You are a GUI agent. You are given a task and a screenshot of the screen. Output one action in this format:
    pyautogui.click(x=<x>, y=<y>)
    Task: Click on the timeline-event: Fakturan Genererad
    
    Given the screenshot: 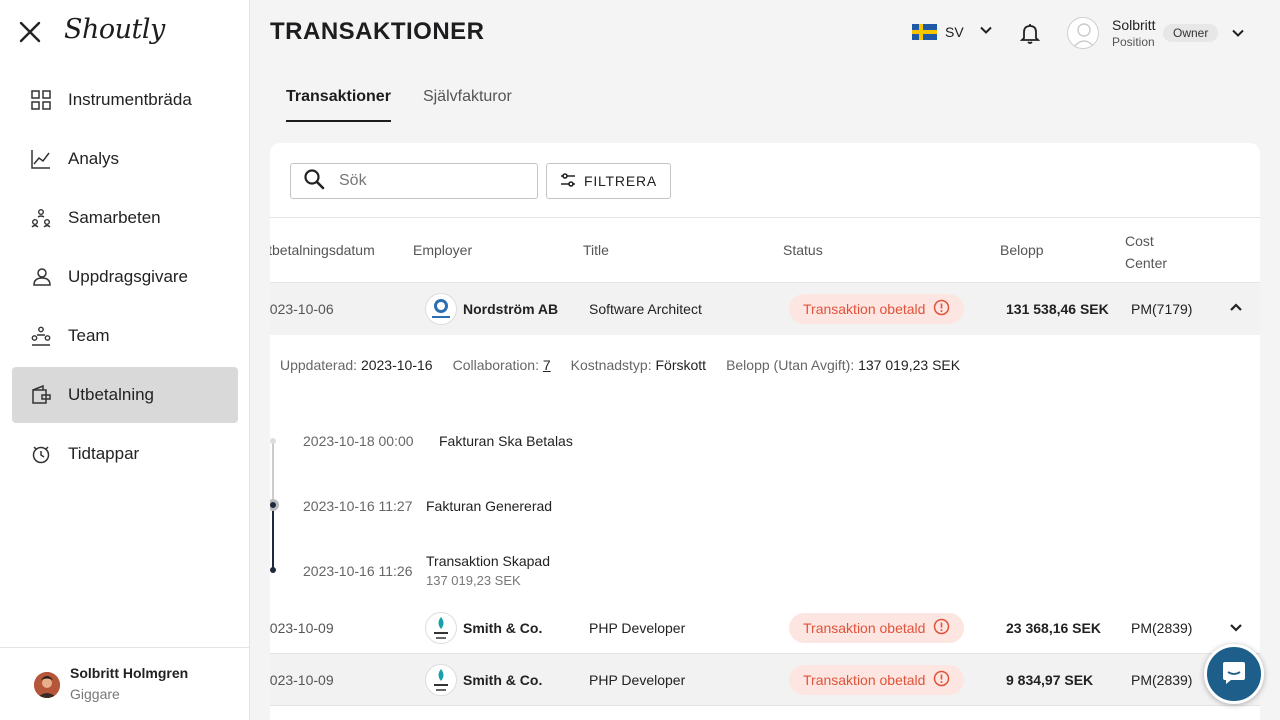 What is the action you would take?
    pyautogui.click(x=489, y=506)
    